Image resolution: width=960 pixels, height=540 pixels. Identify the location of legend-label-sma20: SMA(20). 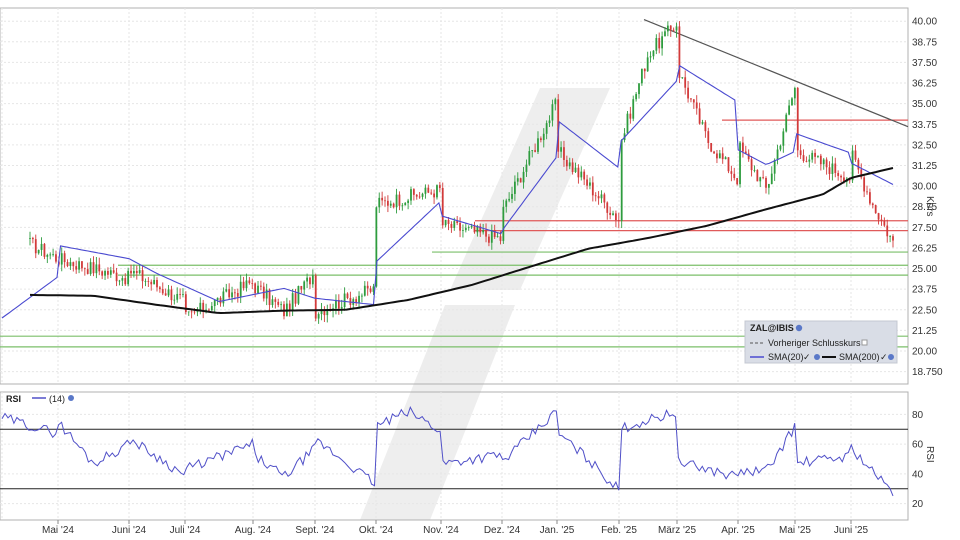
(786, 357).